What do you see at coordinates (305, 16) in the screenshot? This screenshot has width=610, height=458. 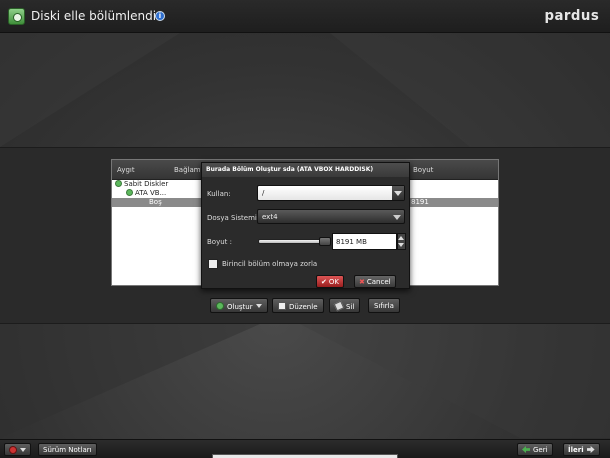 I see `title-bar: Diski elle bölümlendir i pardus` at bounding box center [305, 16].